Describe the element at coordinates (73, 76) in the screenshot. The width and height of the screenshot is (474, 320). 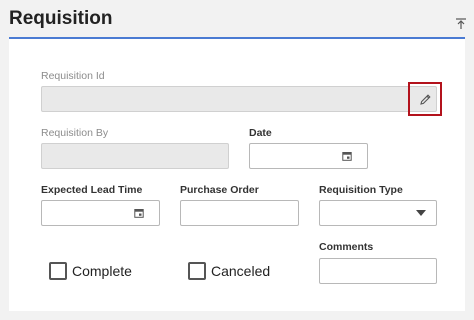
I see `requisition-id-label: Requisition Id` at that location.